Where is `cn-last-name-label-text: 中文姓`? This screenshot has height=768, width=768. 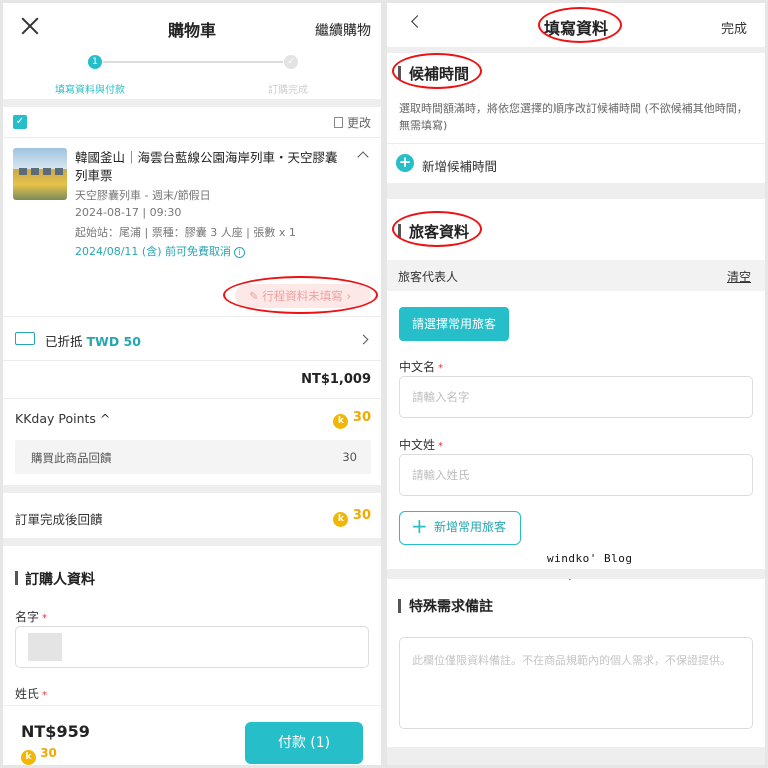 cn-last-name-label-text: 中文姓 is located at coordinates (417, 445).